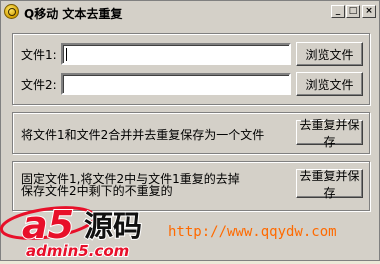 This screenshot has width=380, height=264. Describe the element at coordinates (48, 225) in the screenshot. I see `logo-text: a5` at that location.